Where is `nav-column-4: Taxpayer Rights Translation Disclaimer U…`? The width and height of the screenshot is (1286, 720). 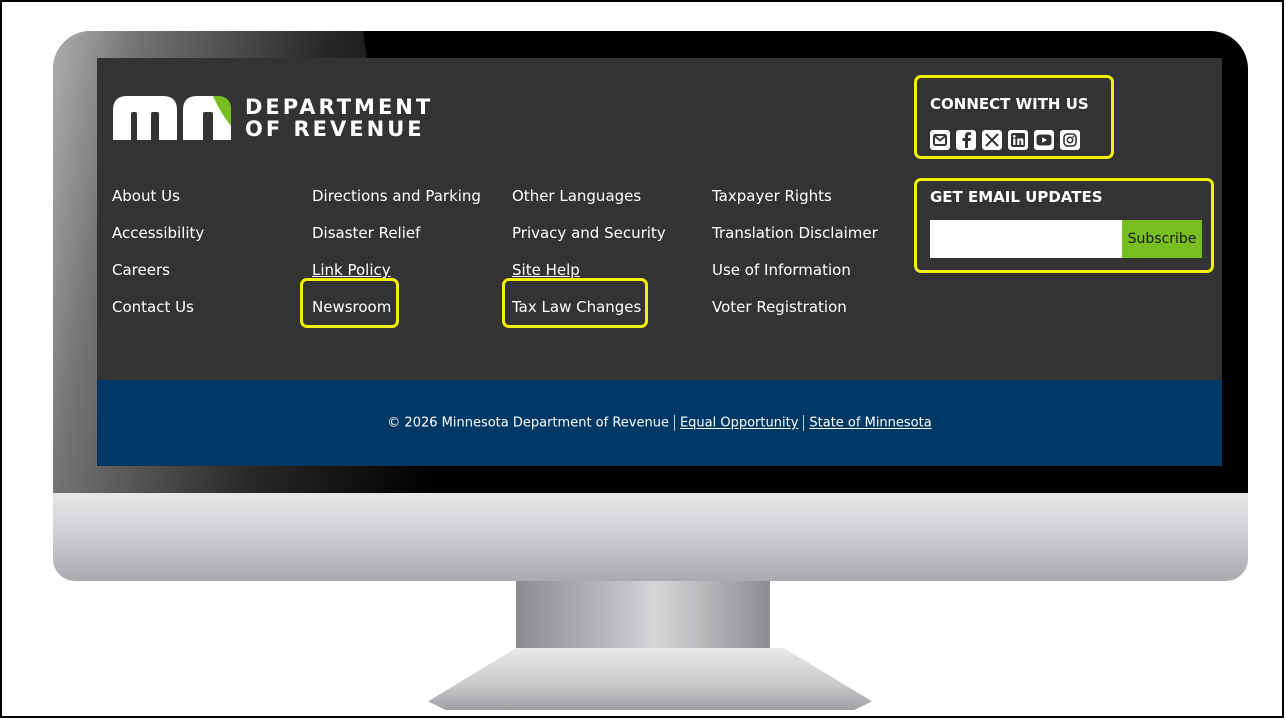
nav-column-4: Taxpayer Rights Translation Disclaimer U… is located at coordinates (807, 260).